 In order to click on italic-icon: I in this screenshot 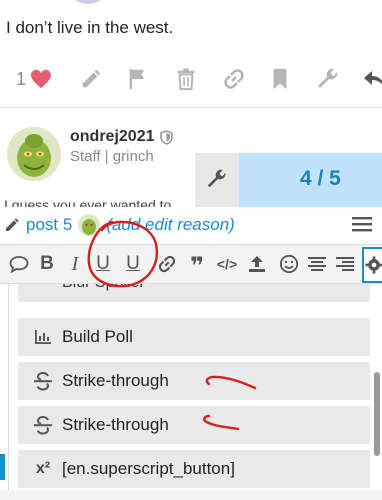, I will do `click(75, 264)`.